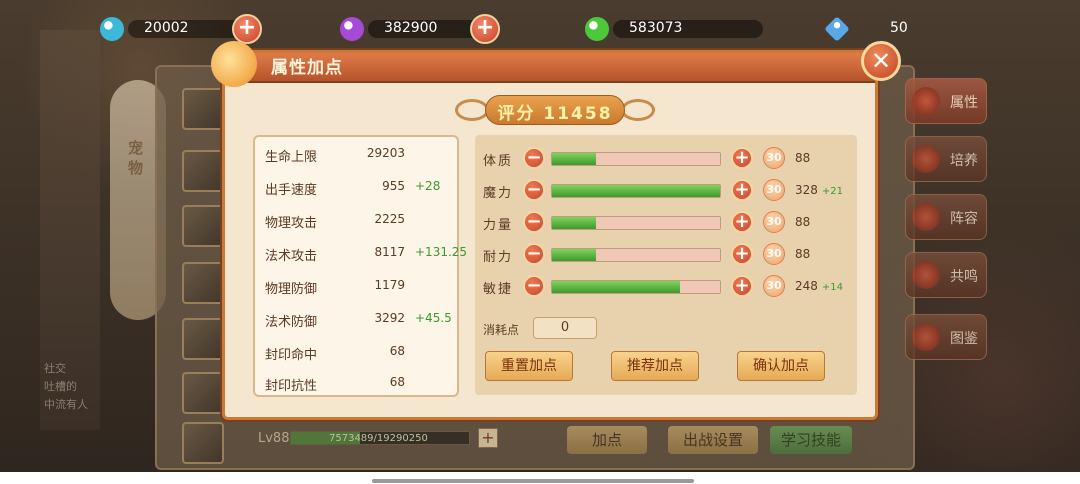 Image resolution: width=1080 pixels, height=484 pixels. What do you see at coordinates (166, 28) in the screenshot?
I see `currency-value: 20002` at bounding box center [166, 28].